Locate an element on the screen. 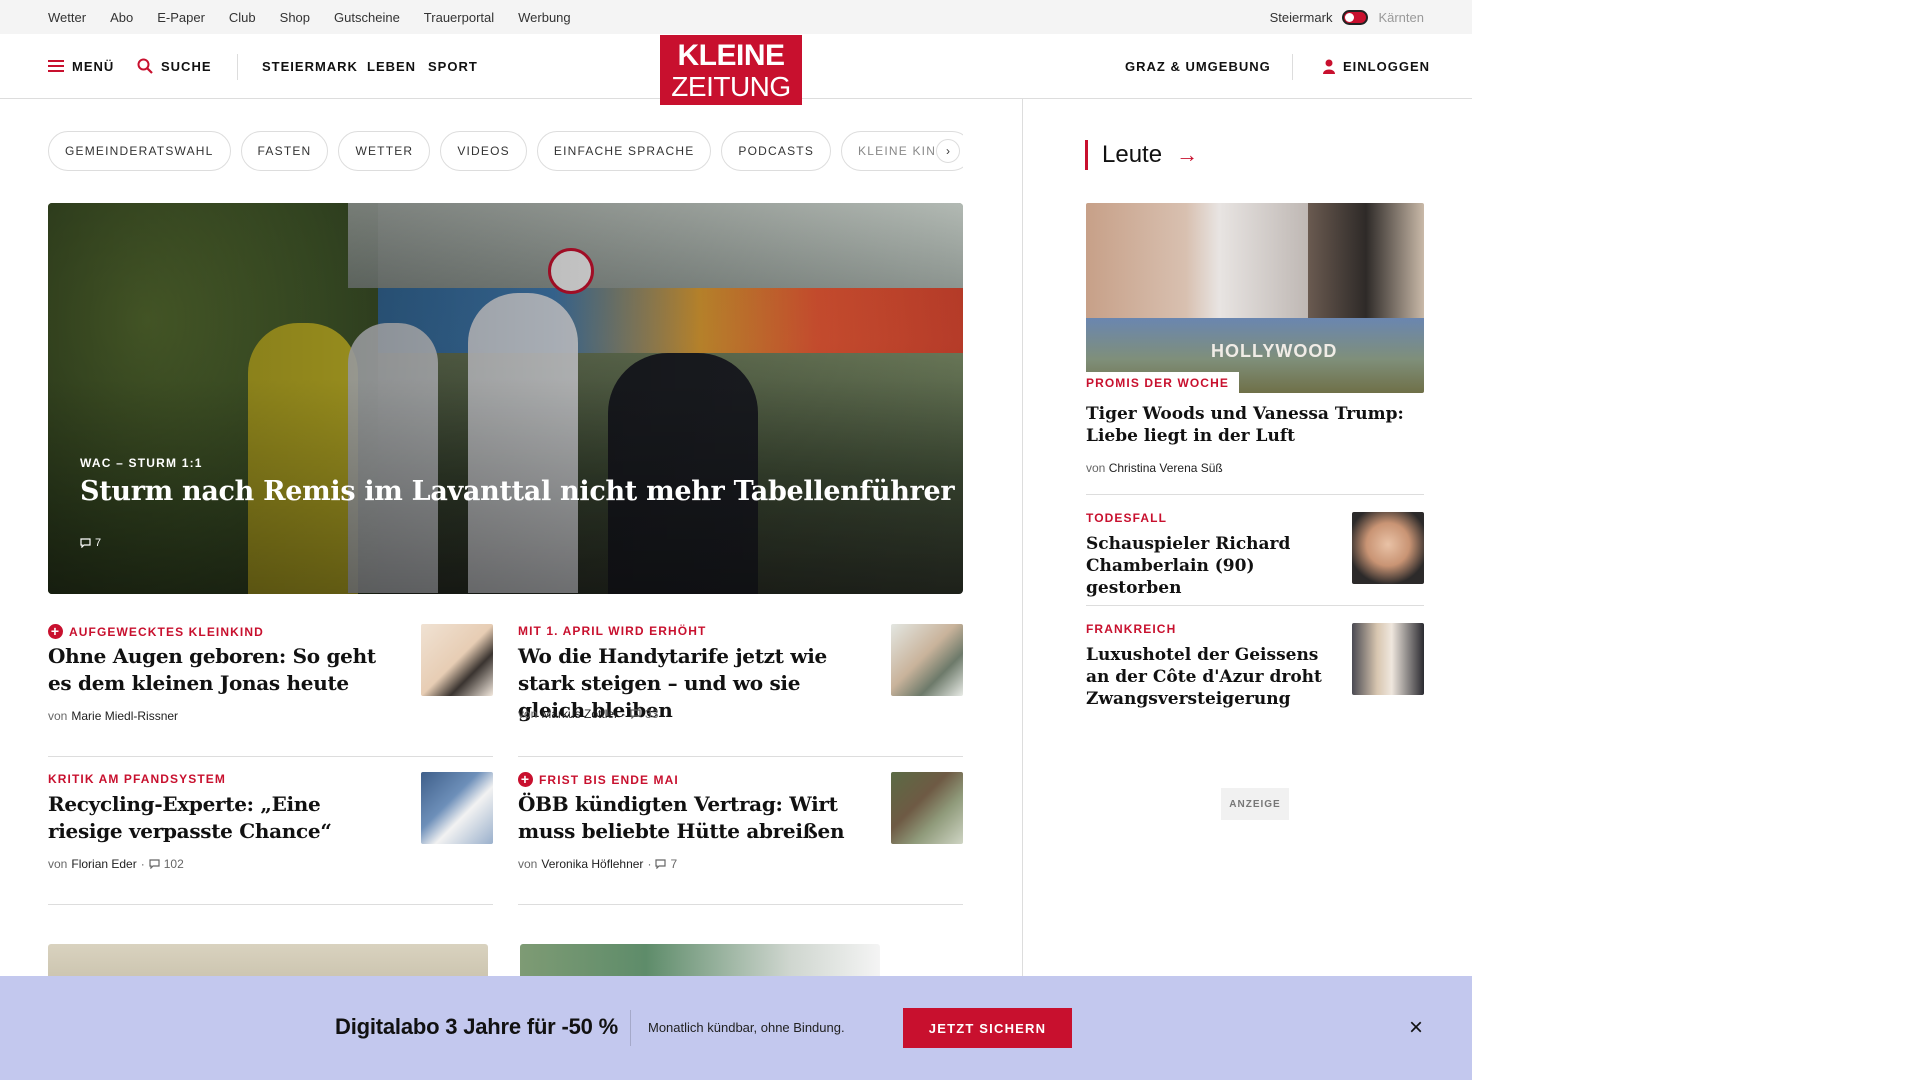 The image size is (1920, 1080). nav-steiermark: STEIERMARK is located at coordinates (310, 66).